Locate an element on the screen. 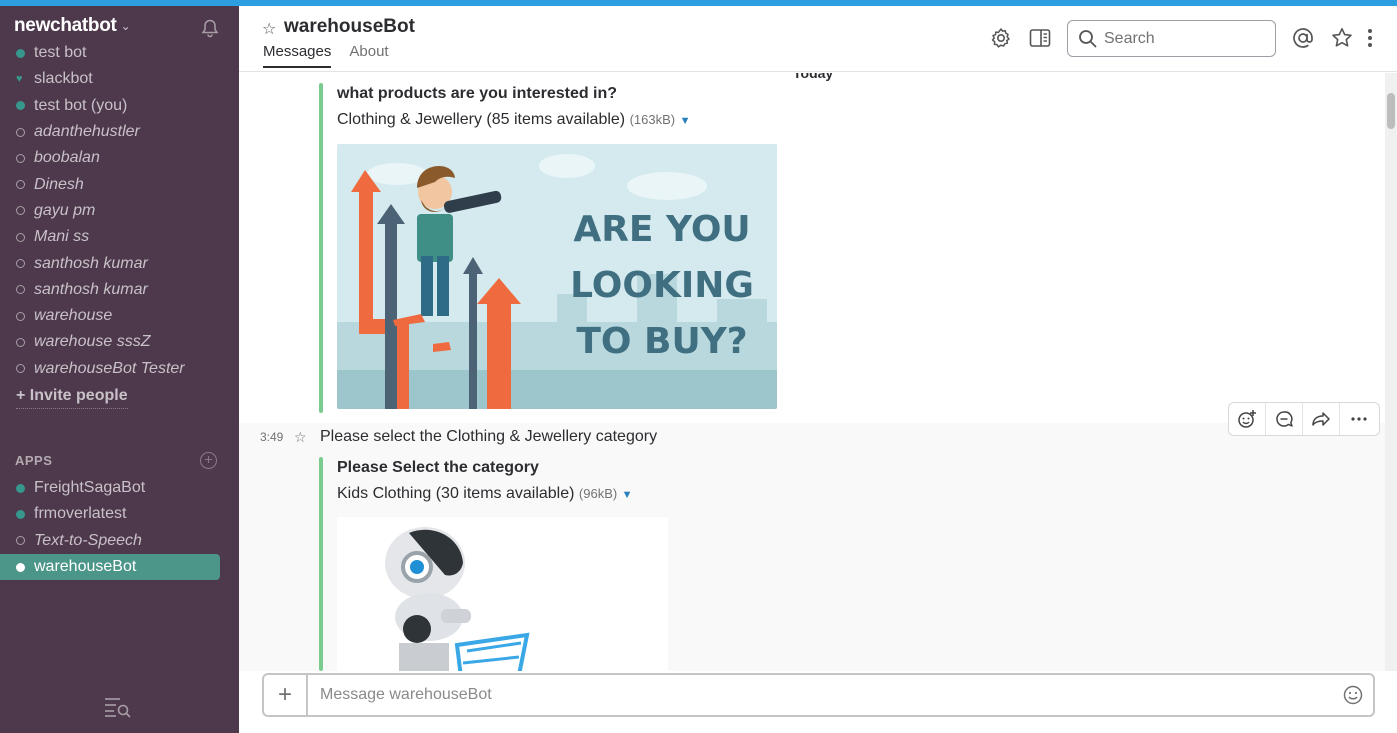  attachment-image is located at coordinates (502, 594).